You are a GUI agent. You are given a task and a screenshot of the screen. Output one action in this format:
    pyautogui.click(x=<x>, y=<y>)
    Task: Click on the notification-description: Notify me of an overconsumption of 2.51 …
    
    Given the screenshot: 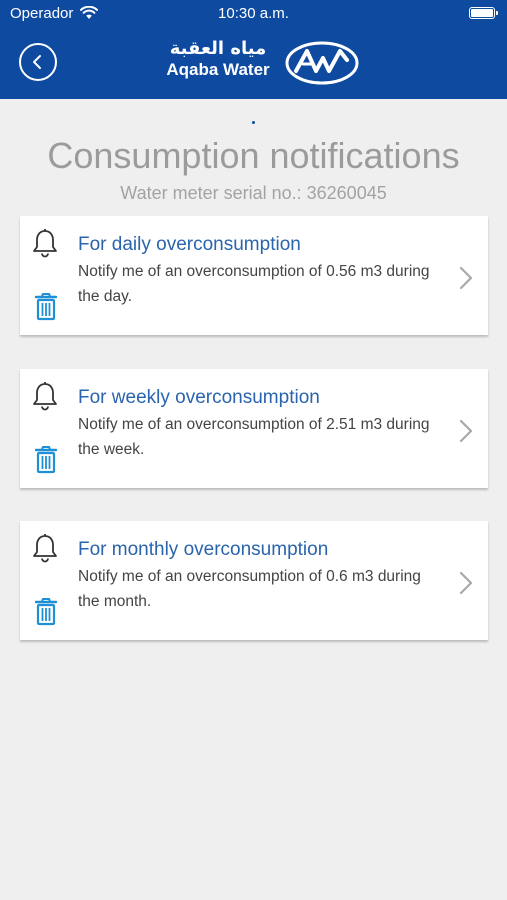 What is the action you would take?
    pyautogui.click(x=254, y=437)
    